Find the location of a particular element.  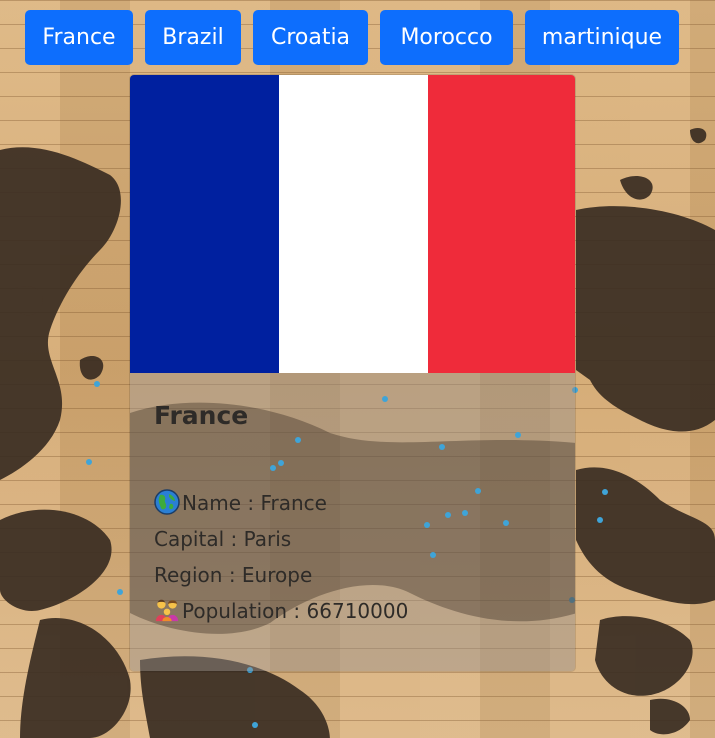

info-capital: Capital : Paris is located at coordinates (353, 539).